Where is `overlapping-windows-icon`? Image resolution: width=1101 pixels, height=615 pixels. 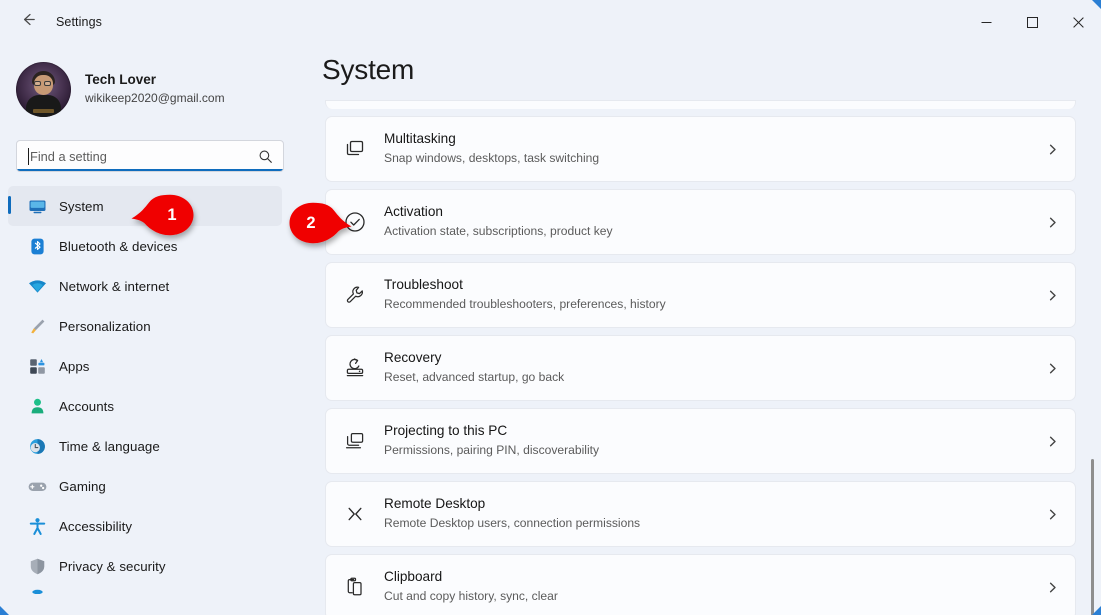 overlapping-windows-icon is located at coordinates (355, 149).